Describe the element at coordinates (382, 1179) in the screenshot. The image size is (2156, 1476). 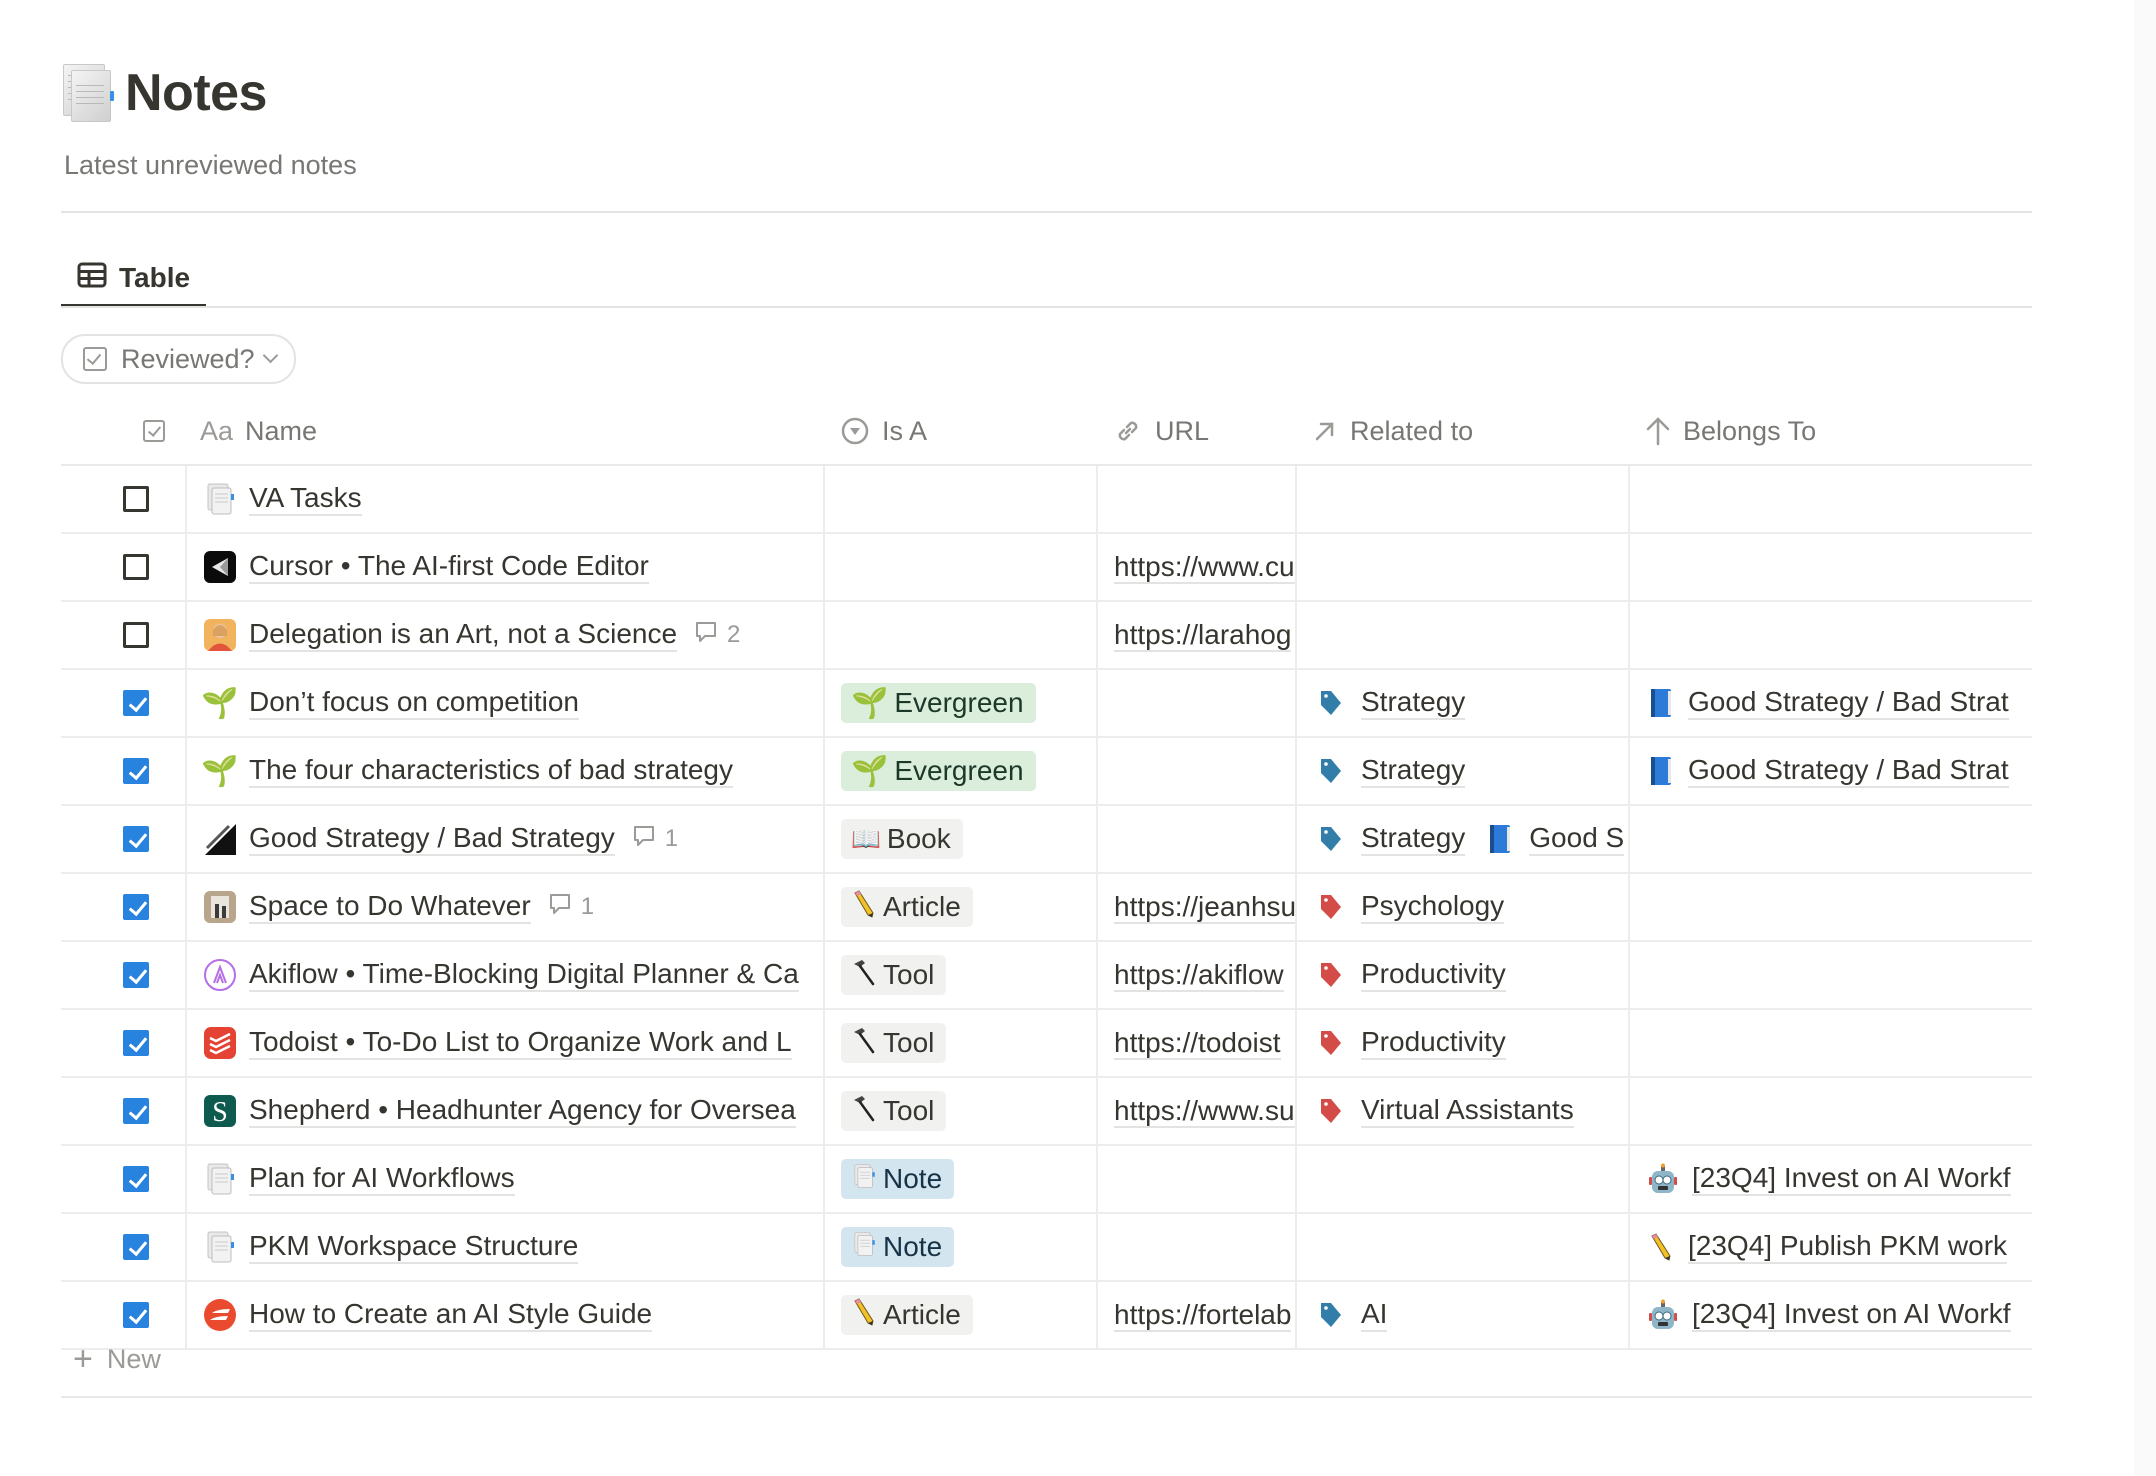
I see `note-title-link: Plan for AI Workflows` at that location.